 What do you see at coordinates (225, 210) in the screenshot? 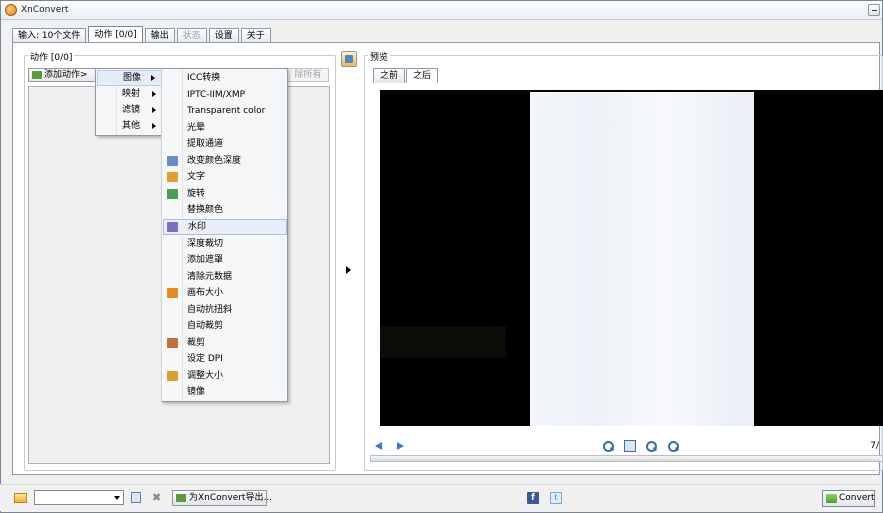
I see `submenu-item: 替换颜色` at bounding box center [225, 210].